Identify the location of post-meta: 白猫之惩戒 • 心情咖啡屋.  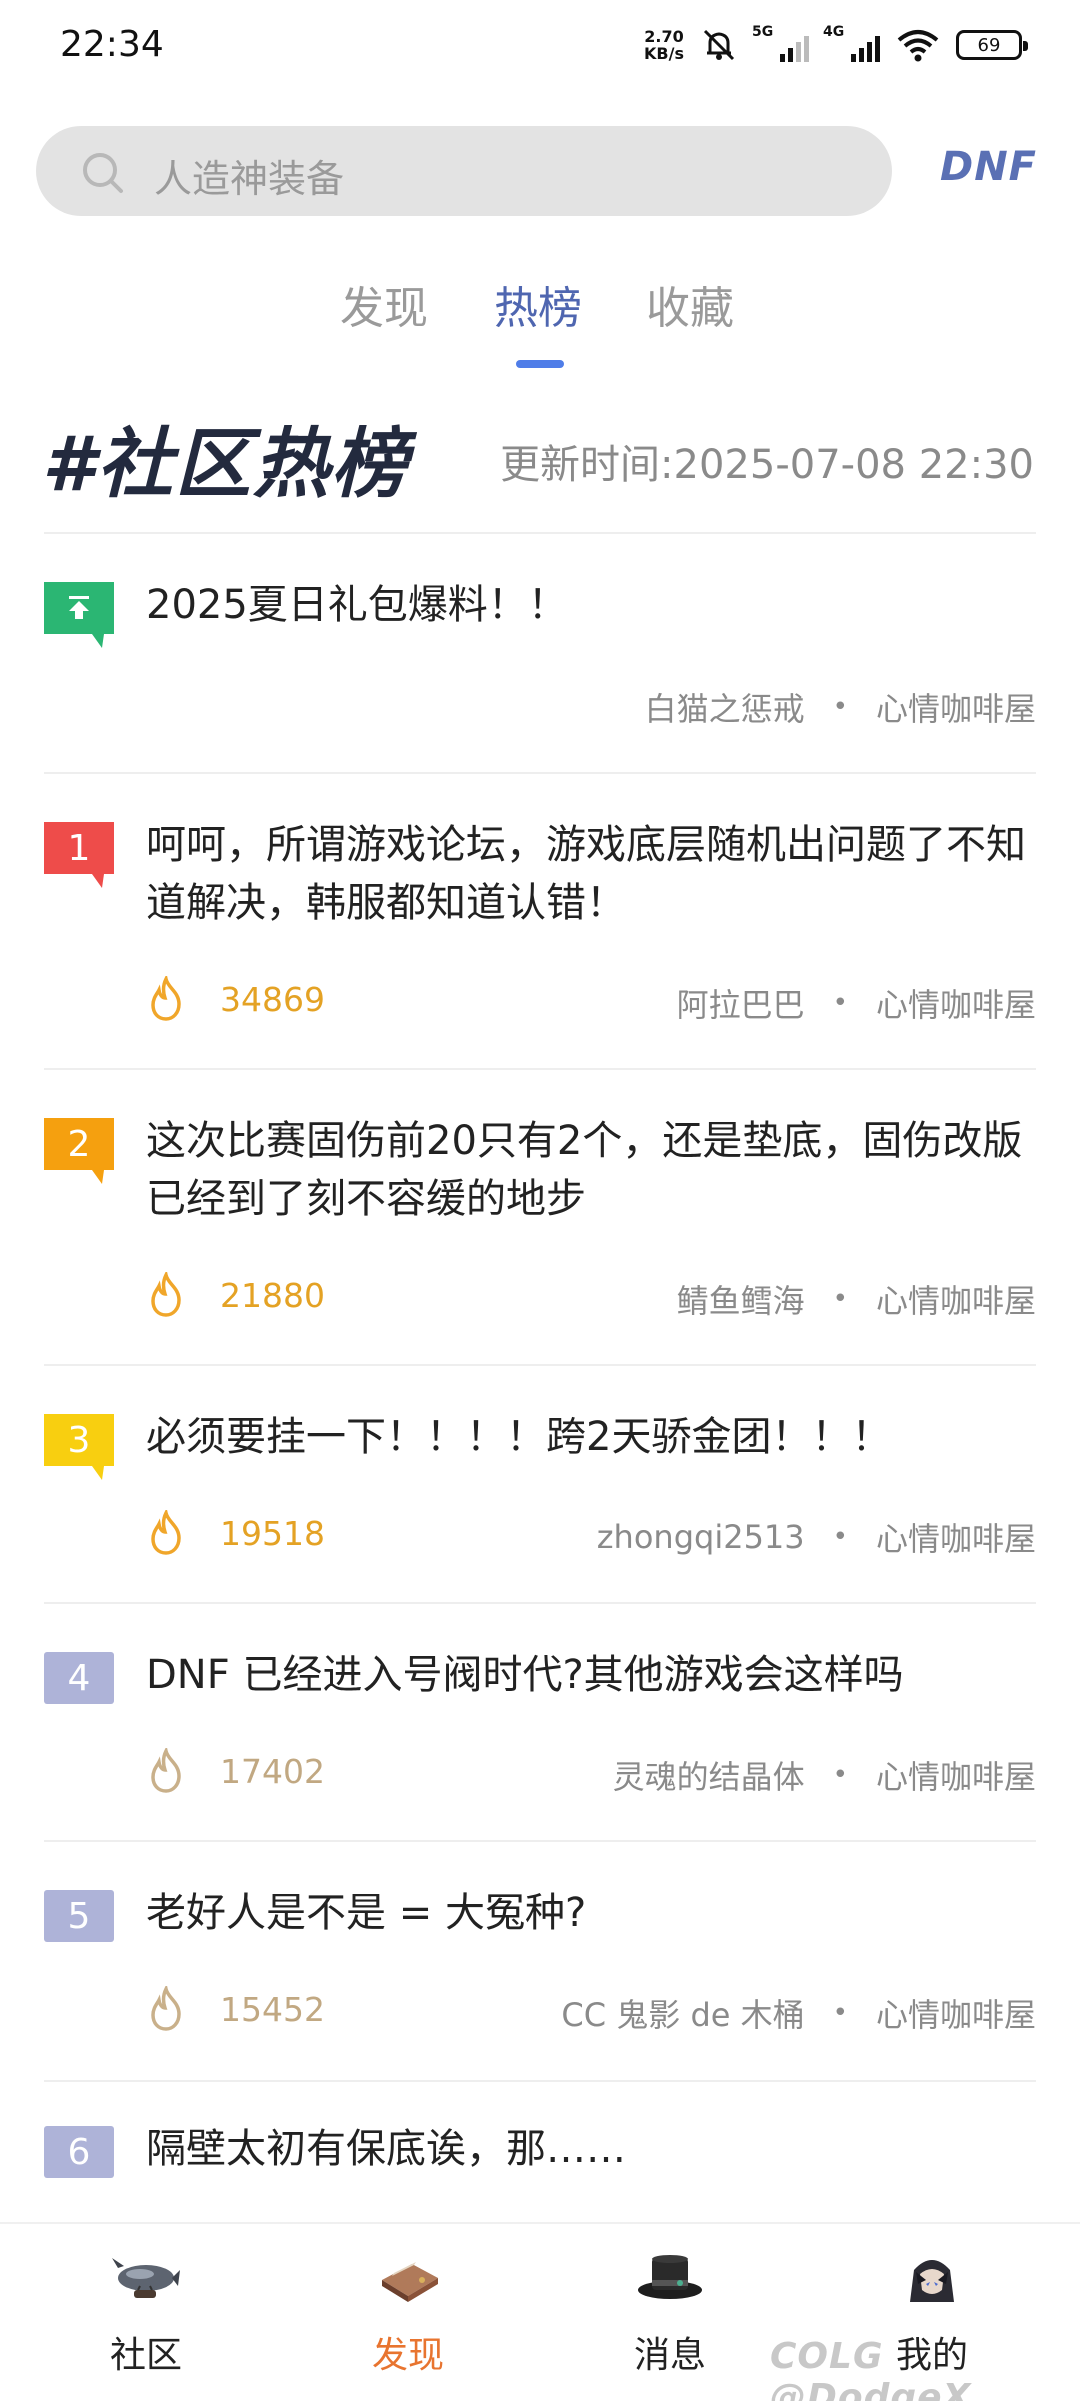
(591, 705).